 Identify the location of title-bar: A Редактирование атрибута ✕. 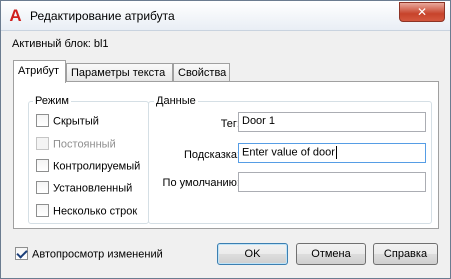
(225, 16).